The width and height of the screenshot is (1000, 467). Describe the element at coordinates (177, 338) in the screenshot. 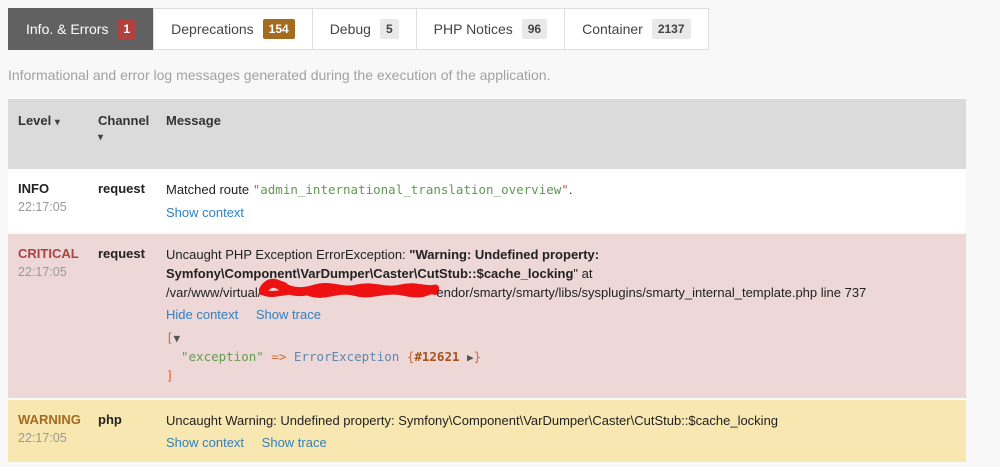

I see `dump-collapse-toggle-icon: ▼` at that location.